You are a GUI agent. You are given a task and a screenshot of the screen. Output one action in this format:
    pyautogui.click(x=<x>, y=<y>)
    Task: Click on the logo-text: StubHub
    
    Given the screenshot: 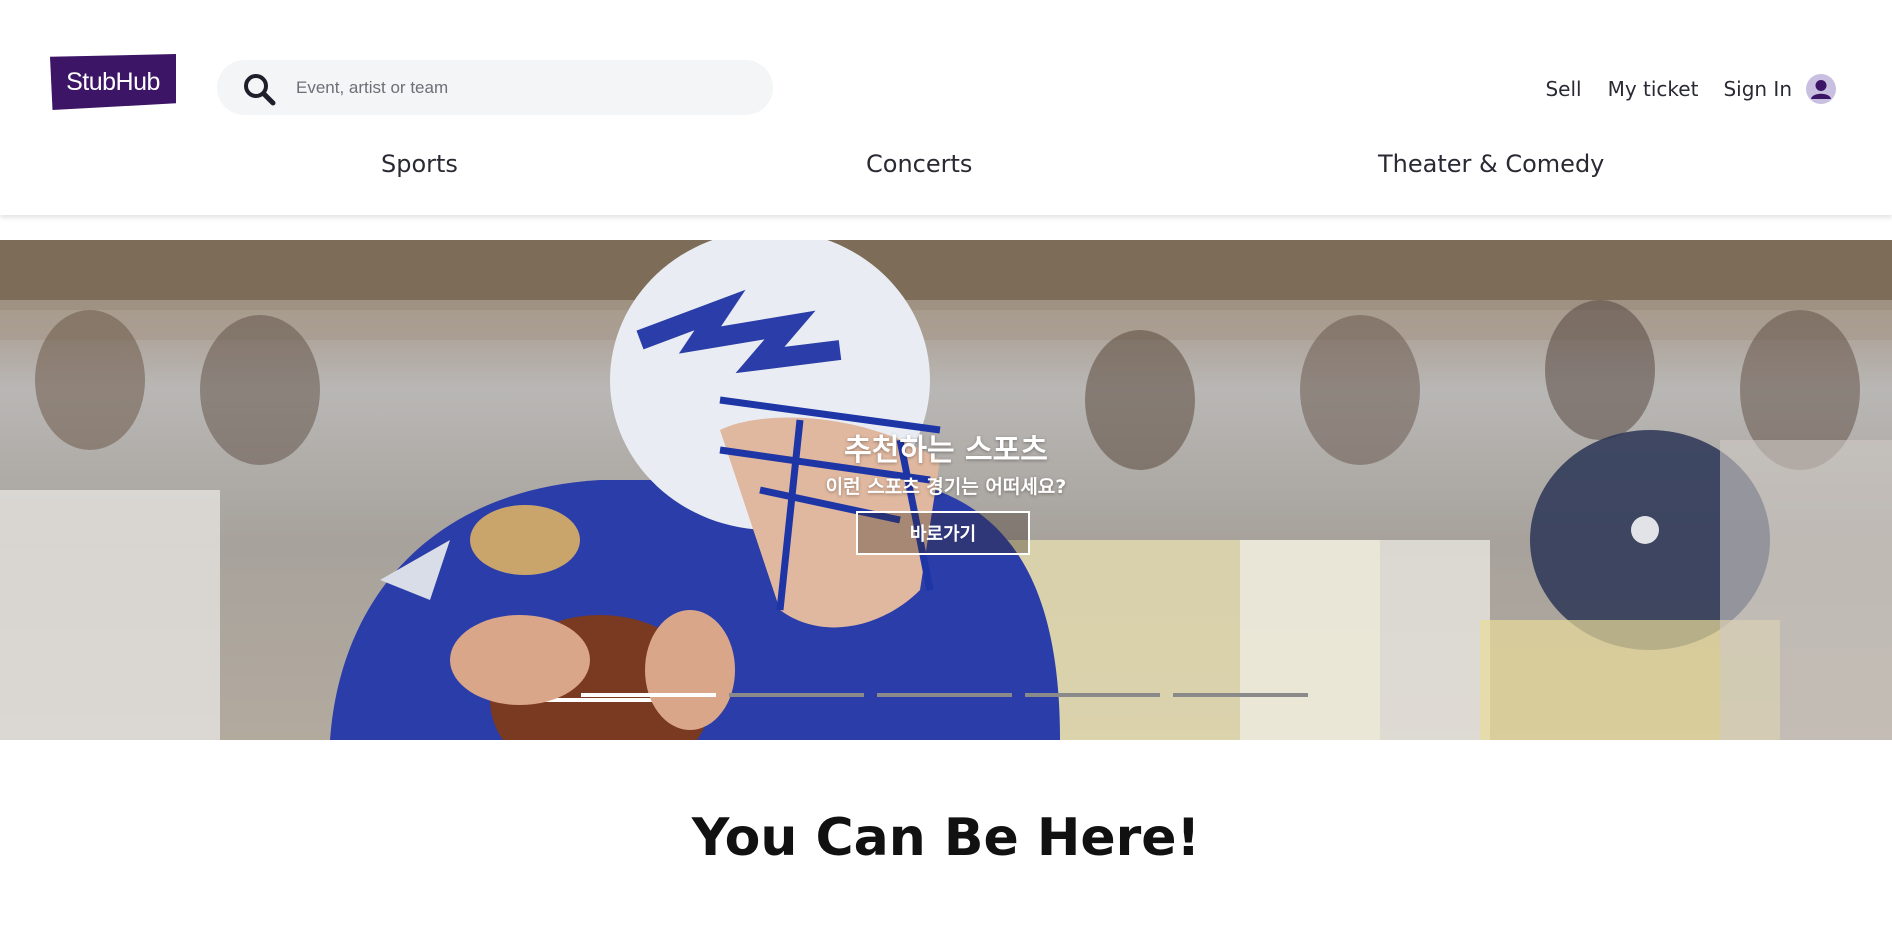 What is the action you would take?
    pyautogui.click(x=113, y=81)
    